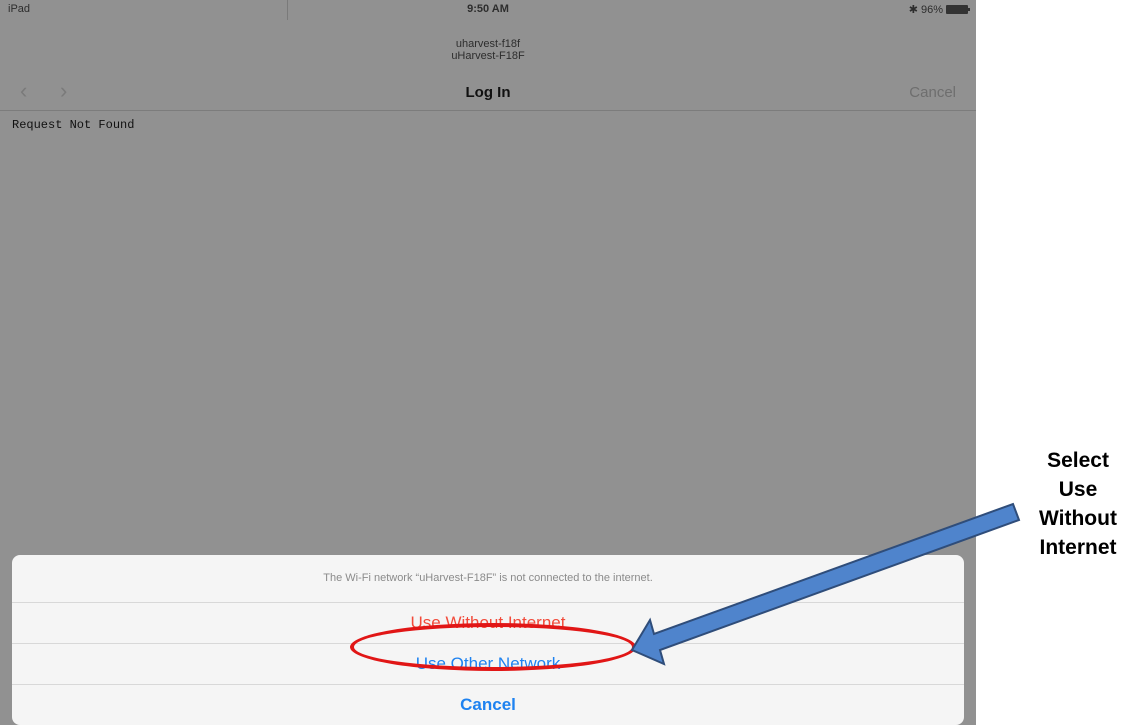 Image resolution: width=1141 pixels, height=725 pixels. I want to click on annotation-text: Select Use Without Internet, so click(1078, 504).